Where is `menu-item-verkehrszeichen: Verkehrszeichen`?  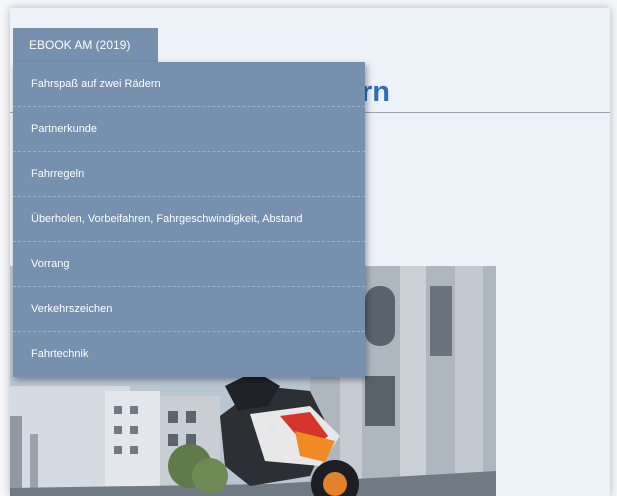
menu-item-verkehrszeichen: Verkehrszeichen is located at coordinates (189, 309).